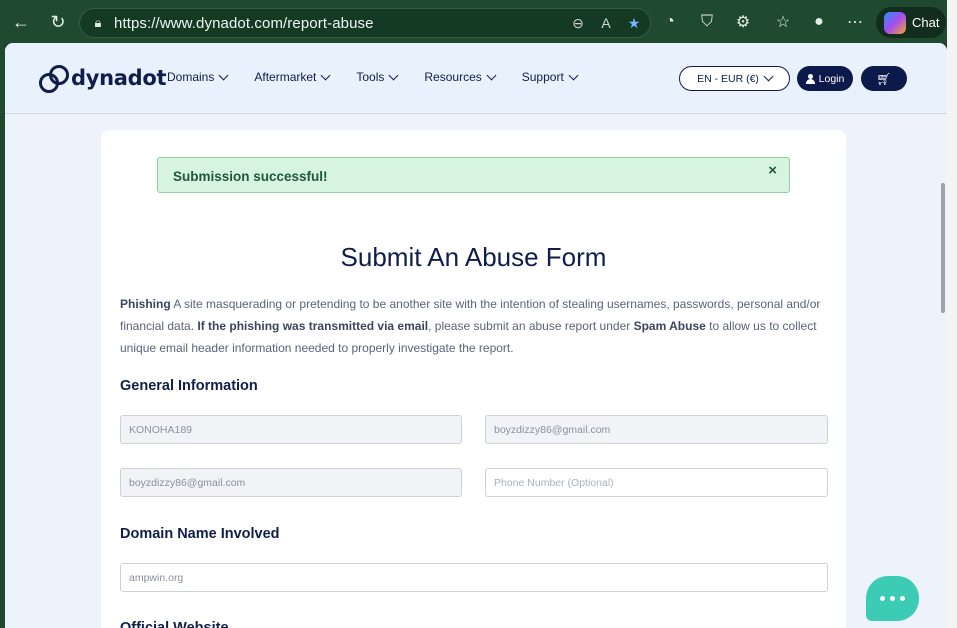  Describe the element at coordinates (952, 314) in the screenshot. I see `background-window` at that location.